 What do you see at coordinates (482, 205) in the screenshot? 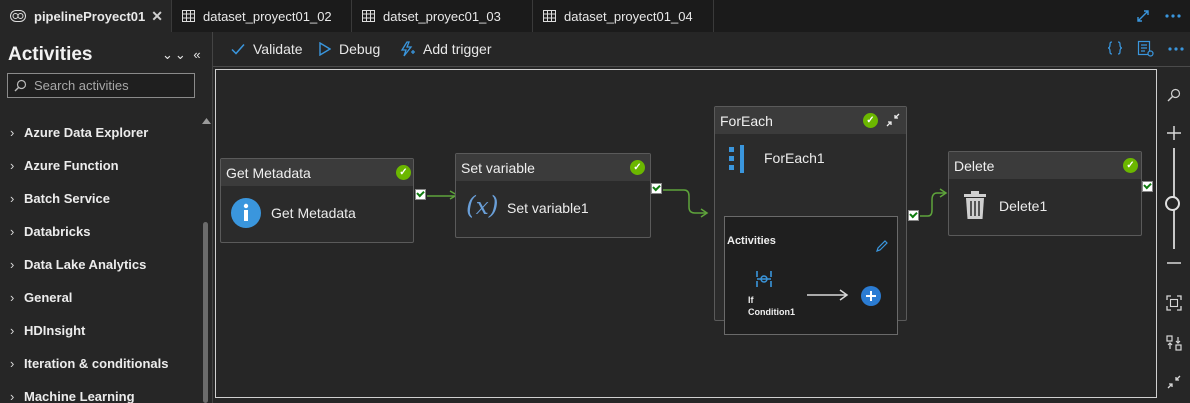
I see `variable-icon: (x)` at bounding box center [482, 205].